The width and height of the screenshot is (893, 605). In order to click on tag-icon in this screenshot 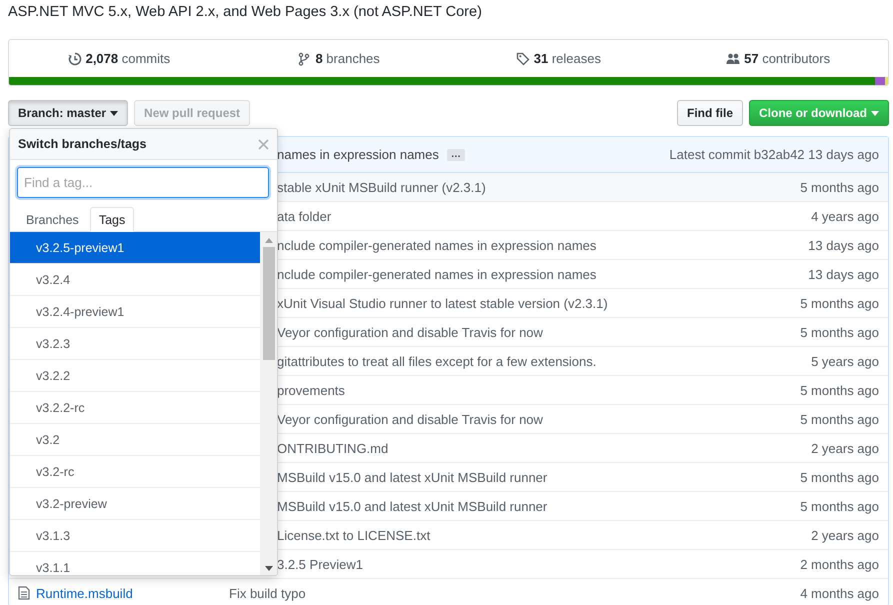, I will do `click(523, 59)`.